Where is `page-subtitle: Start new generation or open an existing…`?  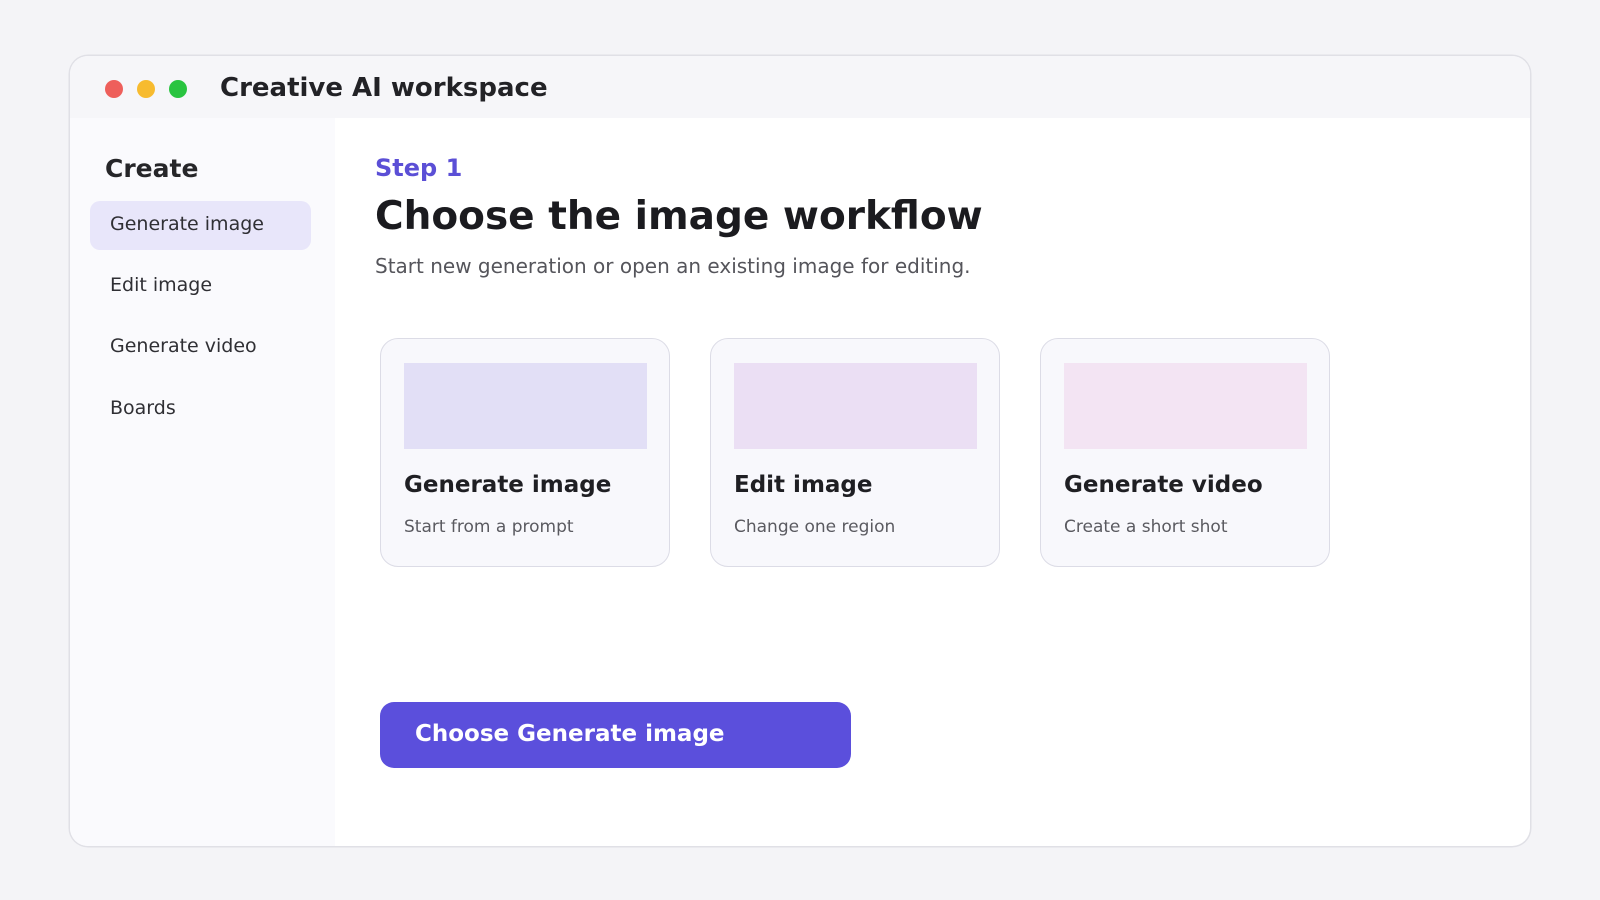
page-subtitle: Start new generation or open an existing… is located at coordinates (673, 266).